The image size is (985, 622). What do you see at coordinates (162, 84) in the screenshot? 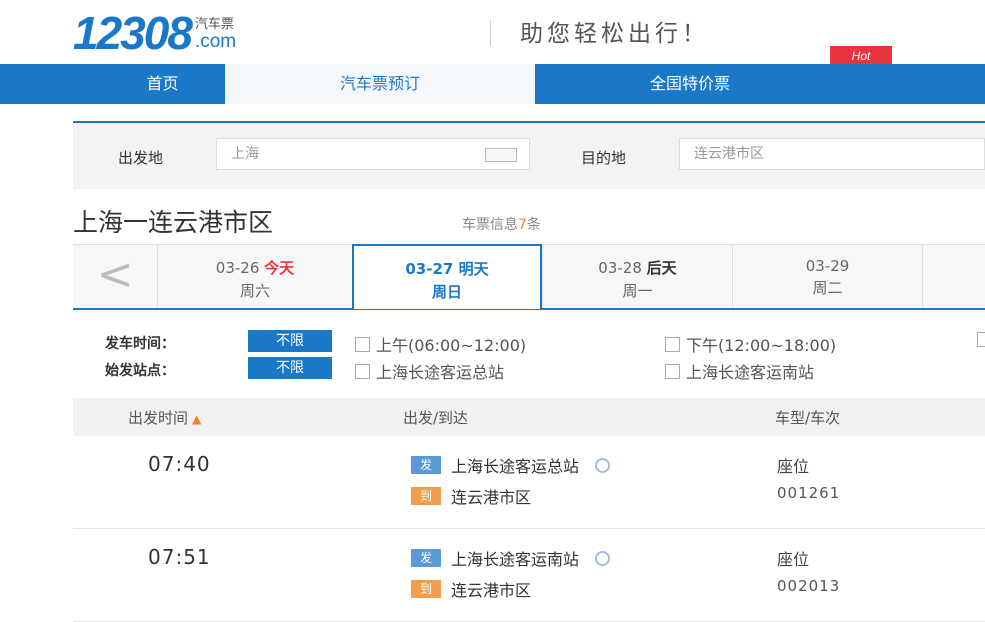
I see `nav-item-home: 首页` at bounding box center [162, 84].